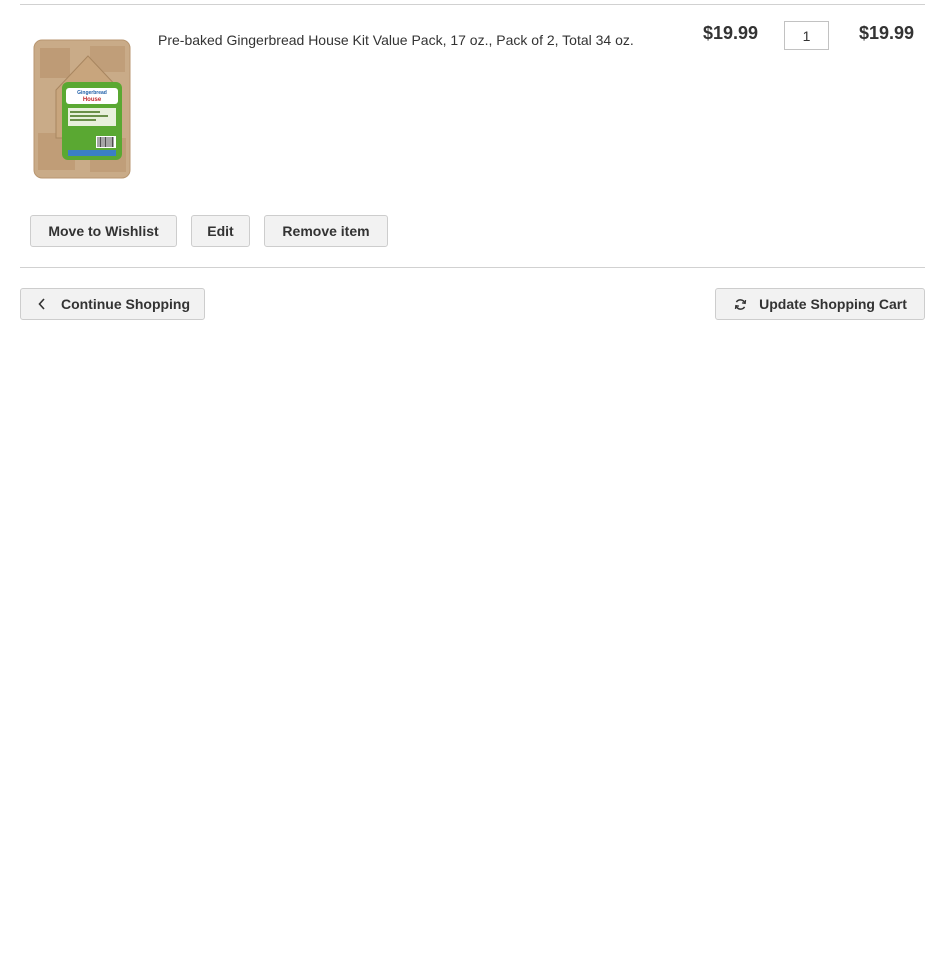 This screenshot has width=929, height=960. I want to click on move-to-wishlist-label: Move to Wishlist, so click(103, 231).